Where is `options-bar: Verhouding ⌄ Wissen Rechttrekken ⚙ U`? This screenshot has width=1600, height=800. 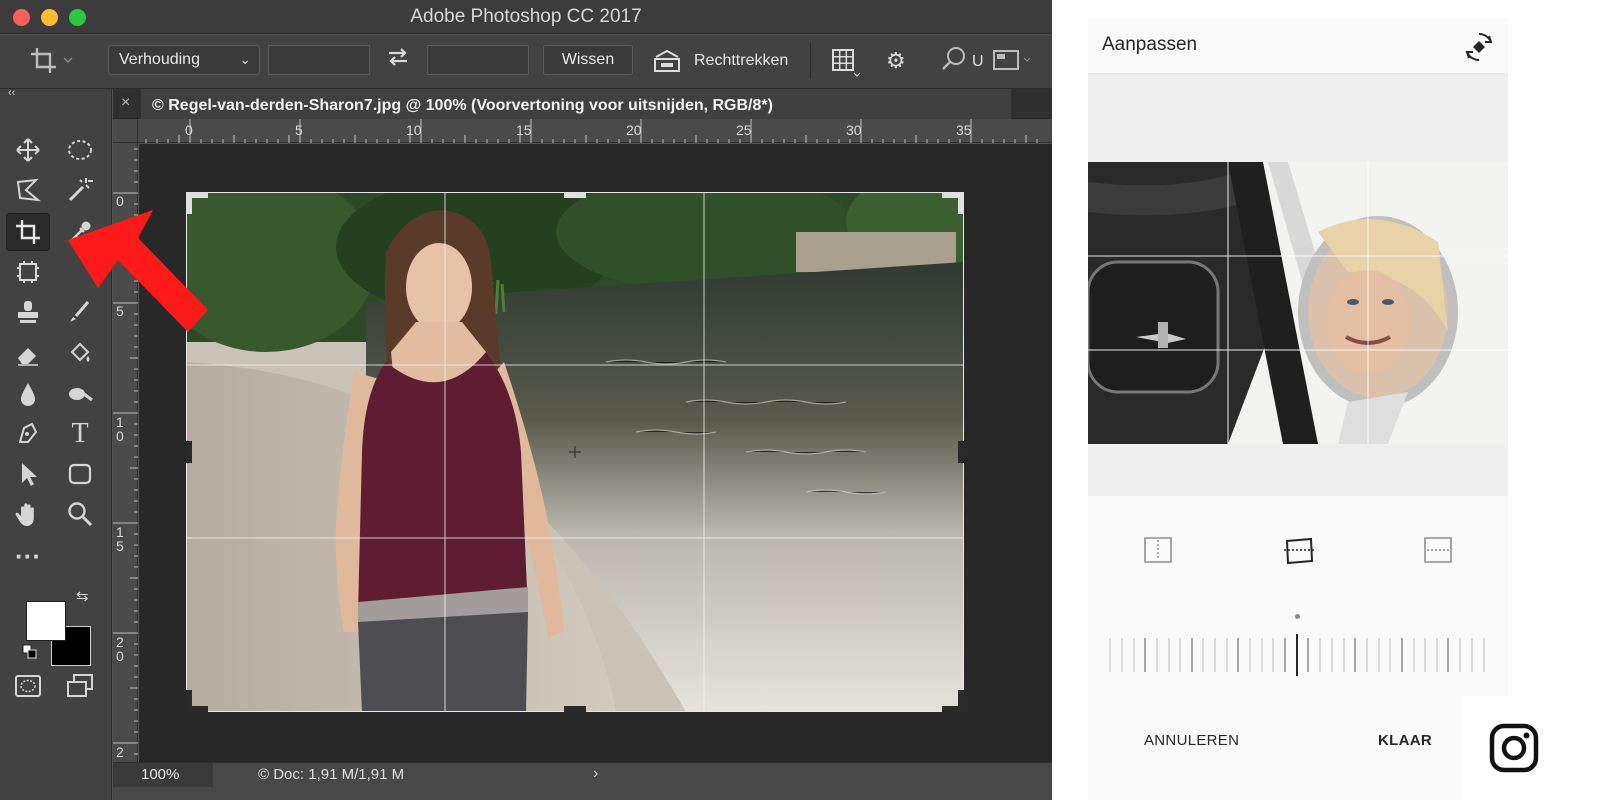 options-bar: Verhouding ⌄ Wissen Rechttrekken ⚙ U is located at coordinates (526, 62).